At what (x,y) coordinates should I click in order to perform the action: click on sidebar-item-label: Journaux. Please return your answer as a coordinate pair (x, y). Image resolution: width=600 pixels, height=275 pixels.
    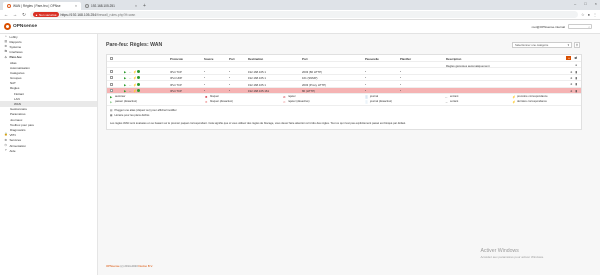
    Looking at the image, I should click on (16, 119).